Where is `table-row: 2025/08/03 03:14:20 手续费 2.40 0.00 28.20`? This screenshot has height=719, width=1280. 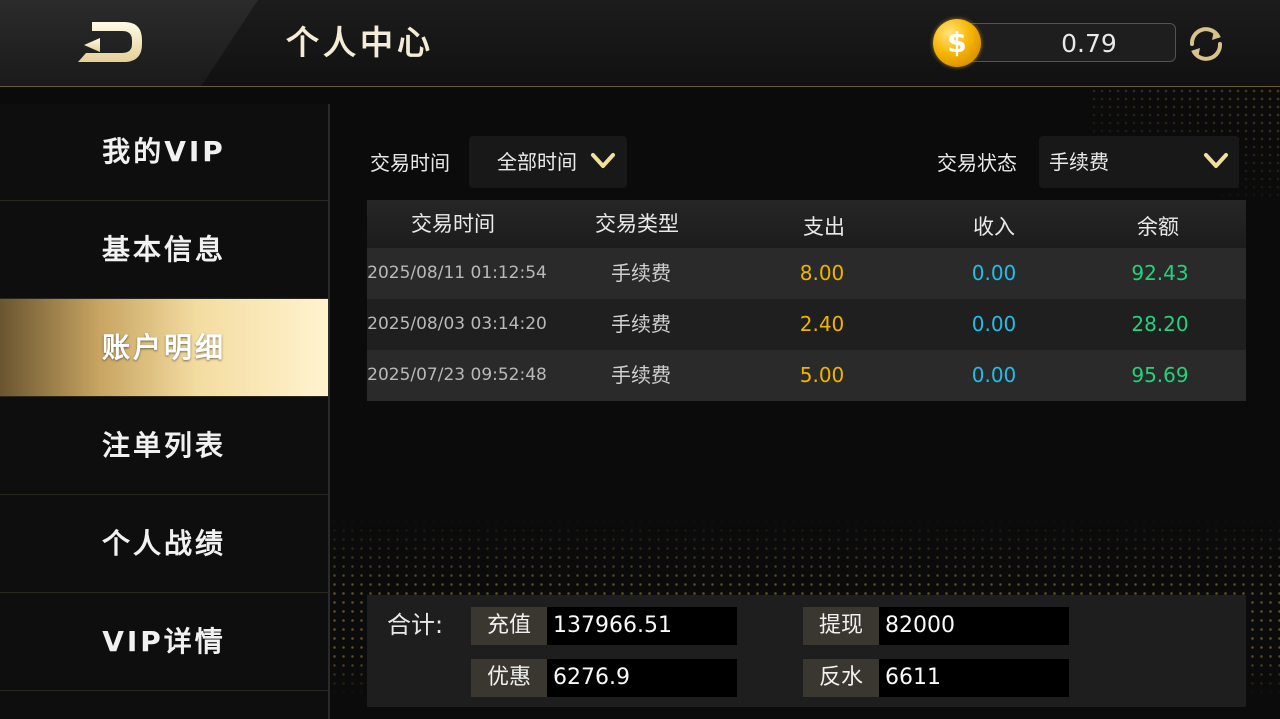 table-row: 2025/08/03 03:14:20 手续费 2.40 0.00 28.20 is located at coordinates (806, 324).